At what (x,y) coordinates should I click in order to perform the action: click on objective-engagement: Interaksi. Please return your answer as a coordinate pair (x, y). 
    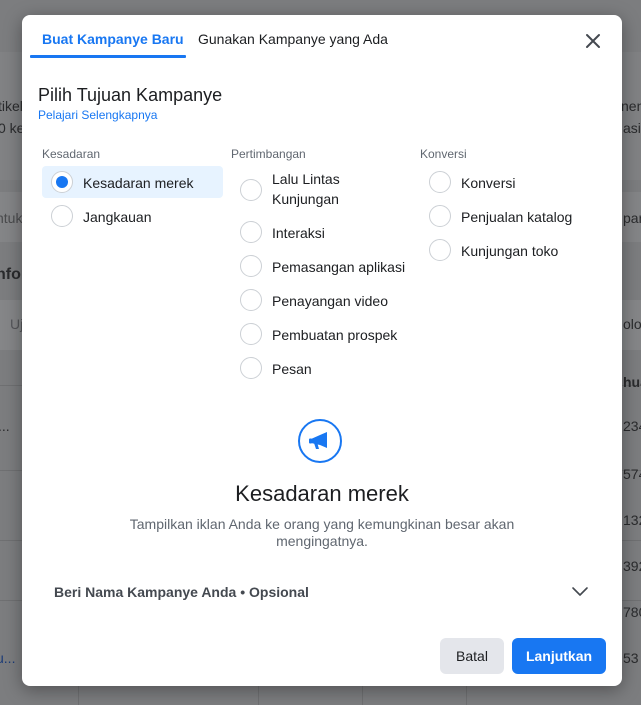
    Looking at the image, I should click on (282, 232).